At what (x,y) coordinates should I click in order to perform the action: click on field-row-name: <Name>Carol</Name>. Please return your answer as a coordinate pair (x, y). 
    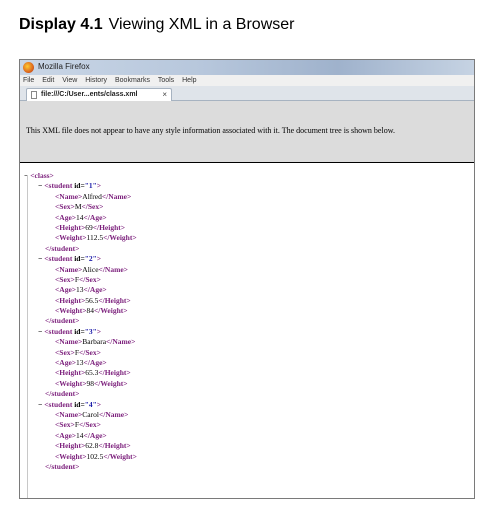
    Looking at the image, I should click on (247, 415).